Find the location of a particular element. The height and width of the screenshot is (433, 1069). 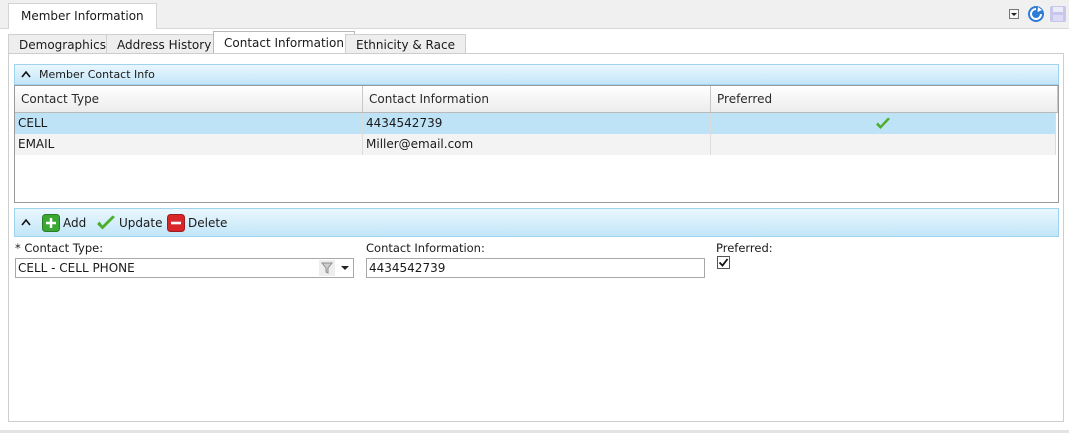

tab-address-history: Address History is located at coordinates (164, 44).